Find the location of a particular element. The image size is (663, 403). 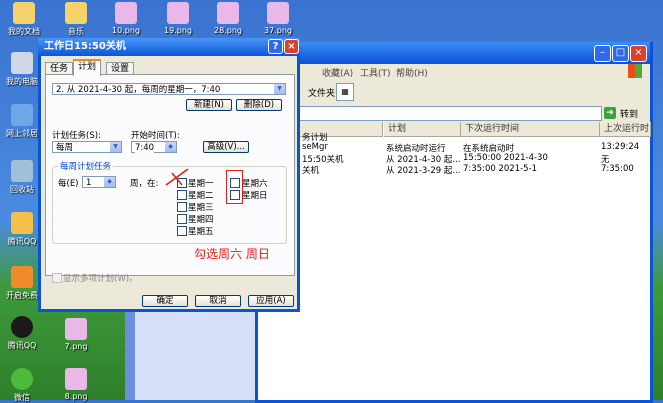

checkbox-show-multiple is located at coordinates (57, 278).